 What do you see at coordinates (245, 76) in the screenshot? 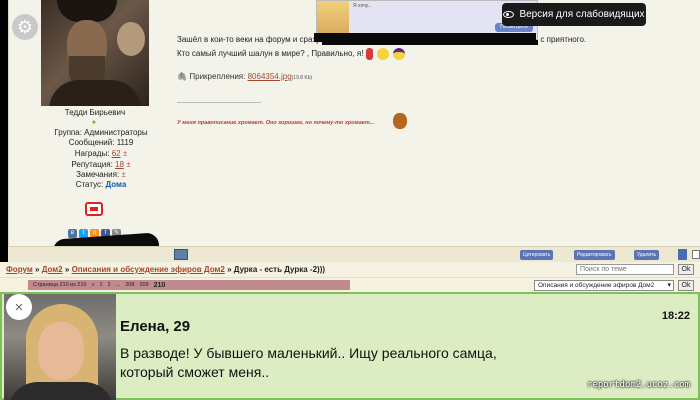
I see `attachment: 🖇 Прикрепления: 8064354.jpg(19.8 Kb)` at bounding box center [245, 76].